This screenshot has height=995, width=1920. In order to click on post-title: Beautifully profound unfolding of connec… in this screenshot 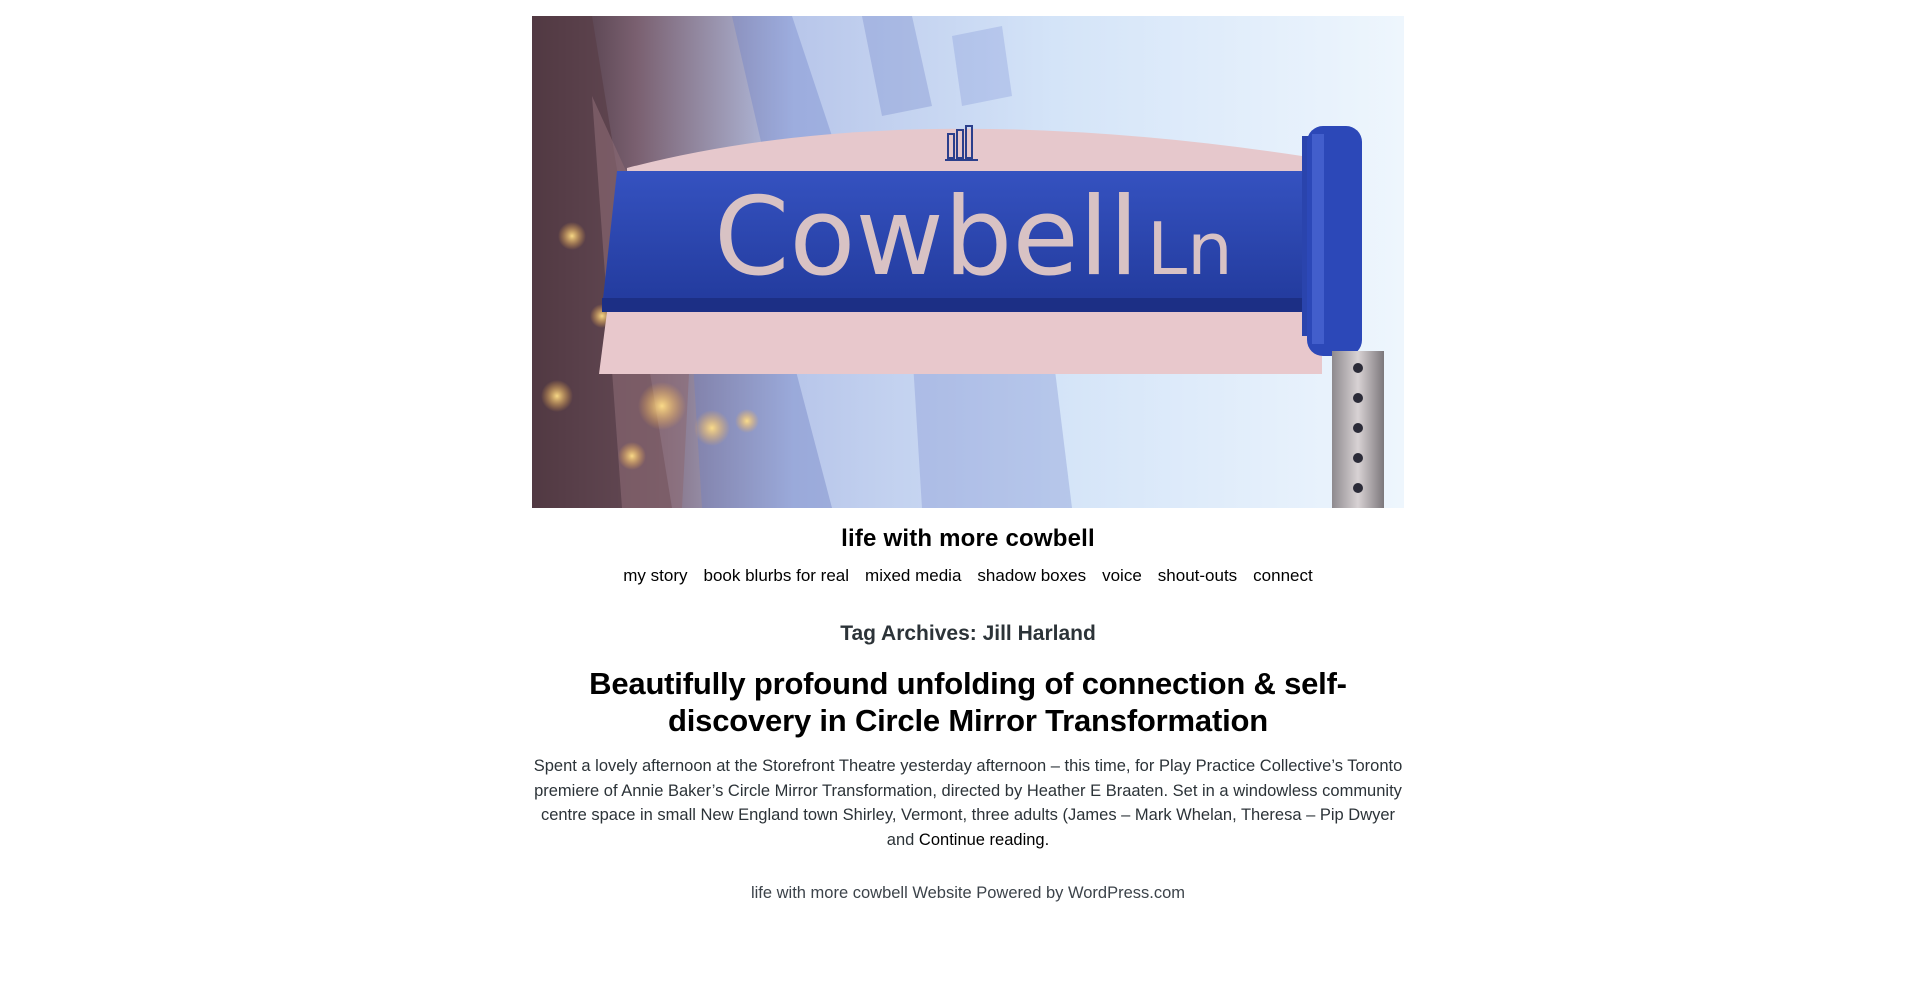, I will do `click(968, 702)`.